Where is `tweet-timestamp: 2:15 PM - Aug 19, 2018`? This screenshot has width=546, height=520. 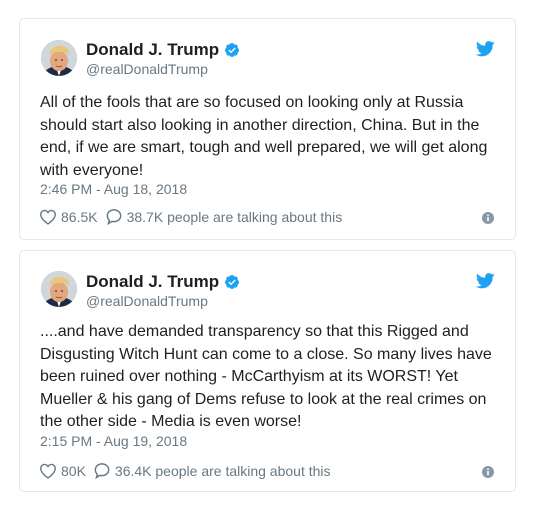
tweet-timestamp: 2:15 PM - Aug 19, 2018 is located at coordinates (113, 441).